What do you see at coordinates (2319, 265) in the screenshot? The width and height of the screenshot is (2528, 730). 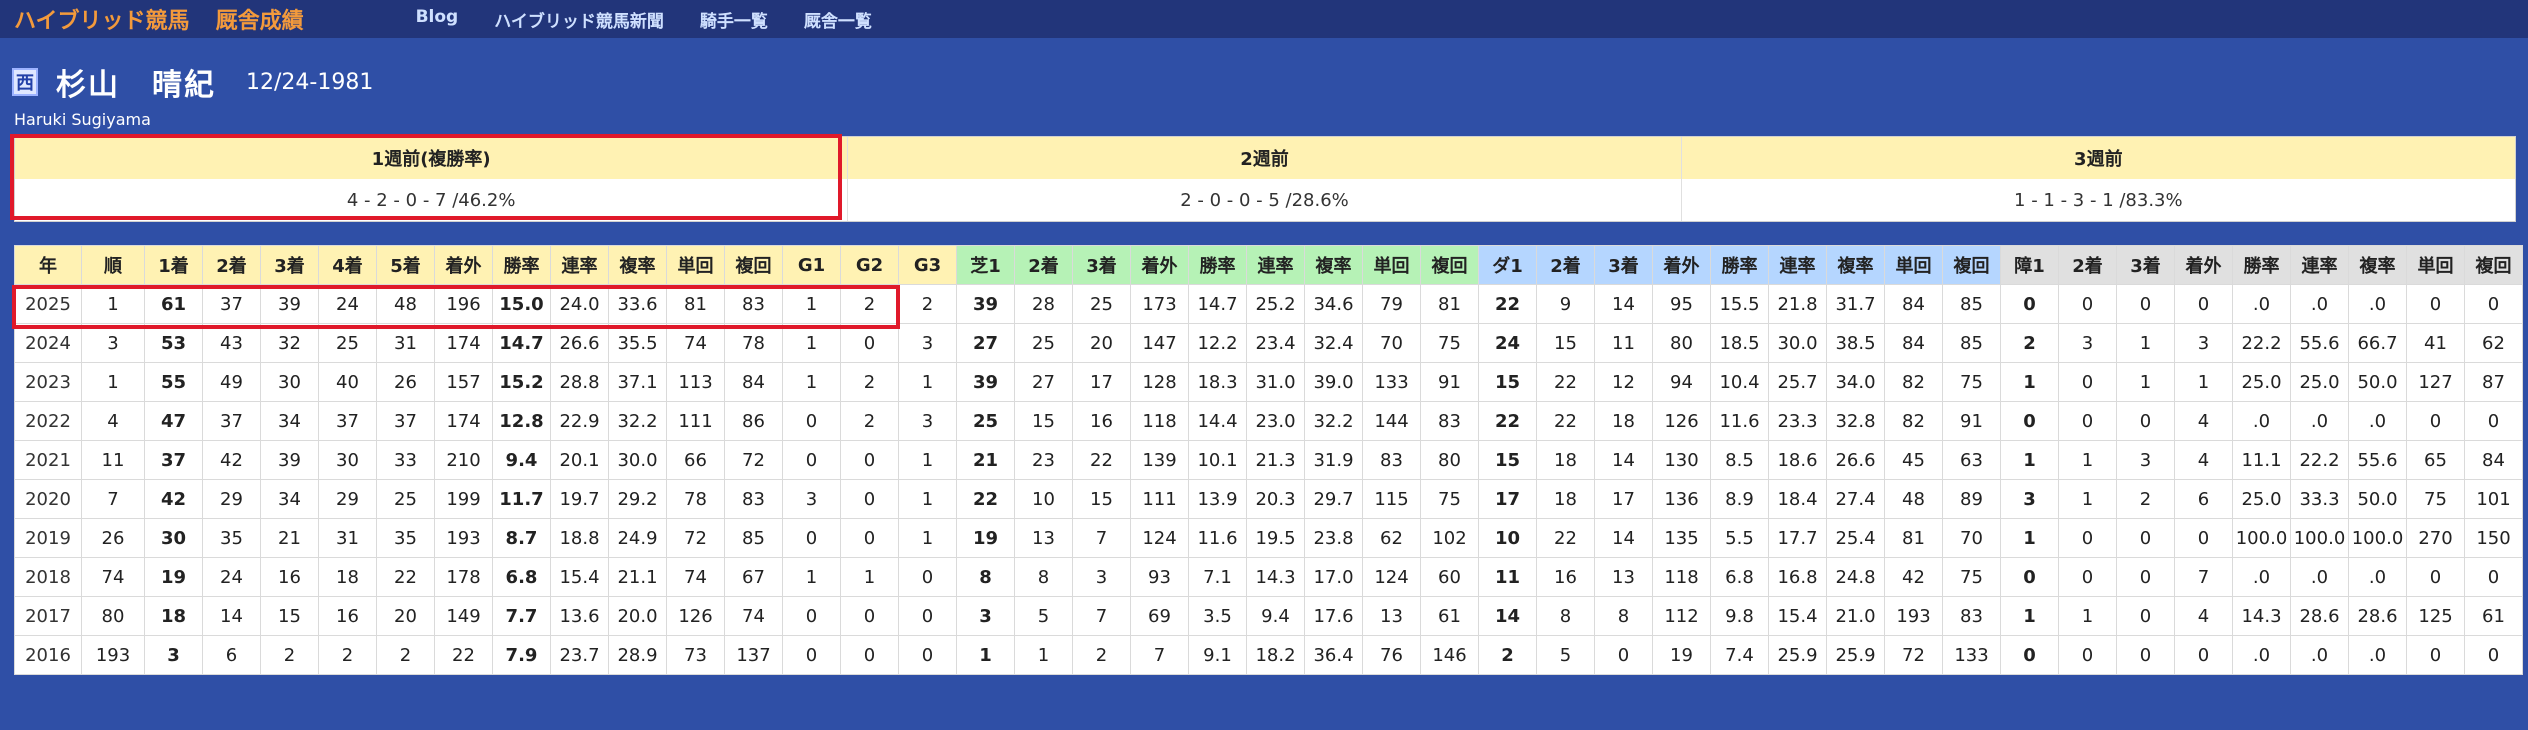 I see `column-header: 連率` at bounding box center [2319, 265].